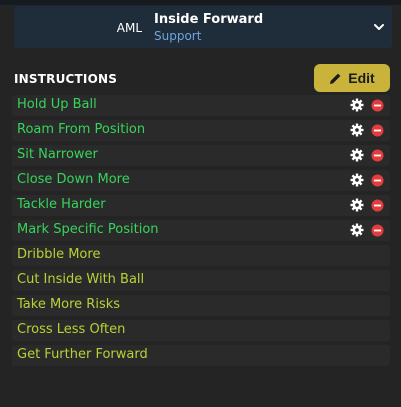  What do you see at coordinates (71, 329) in the screenshot?
I see `instruction-label: Cross Less Often` at bounding box center [71, 329].